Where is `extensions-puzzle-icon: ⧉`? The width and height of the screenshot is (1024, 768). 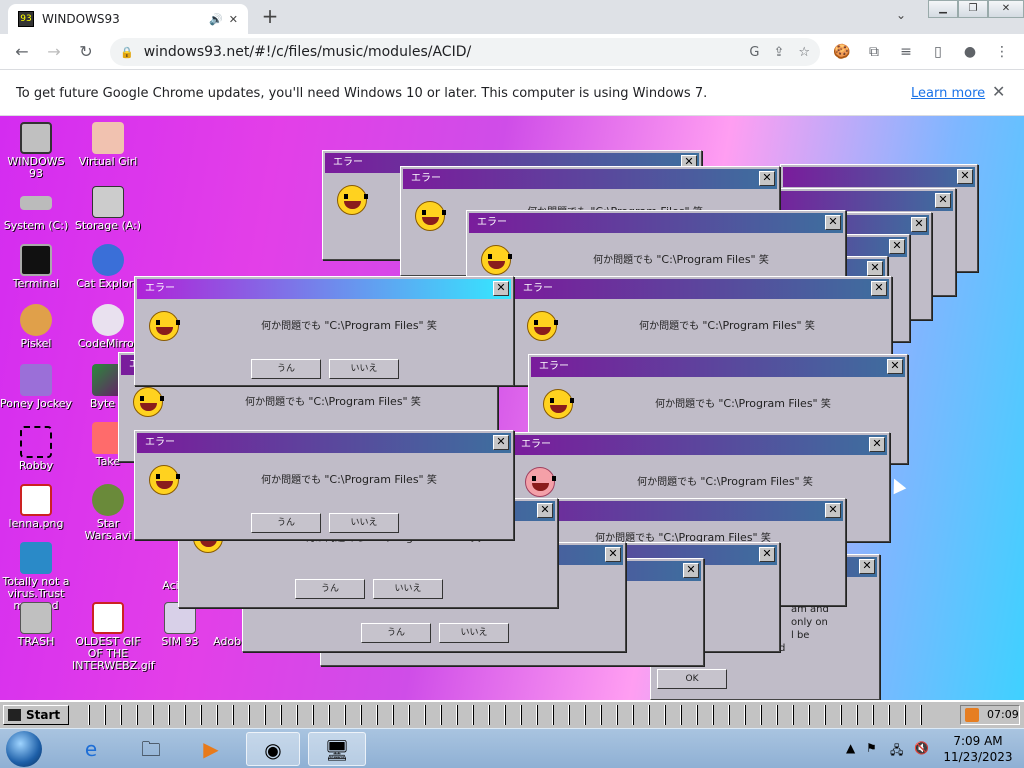 extensions-puzzle-icon: ⧉ is located at coordinates (874, 52).